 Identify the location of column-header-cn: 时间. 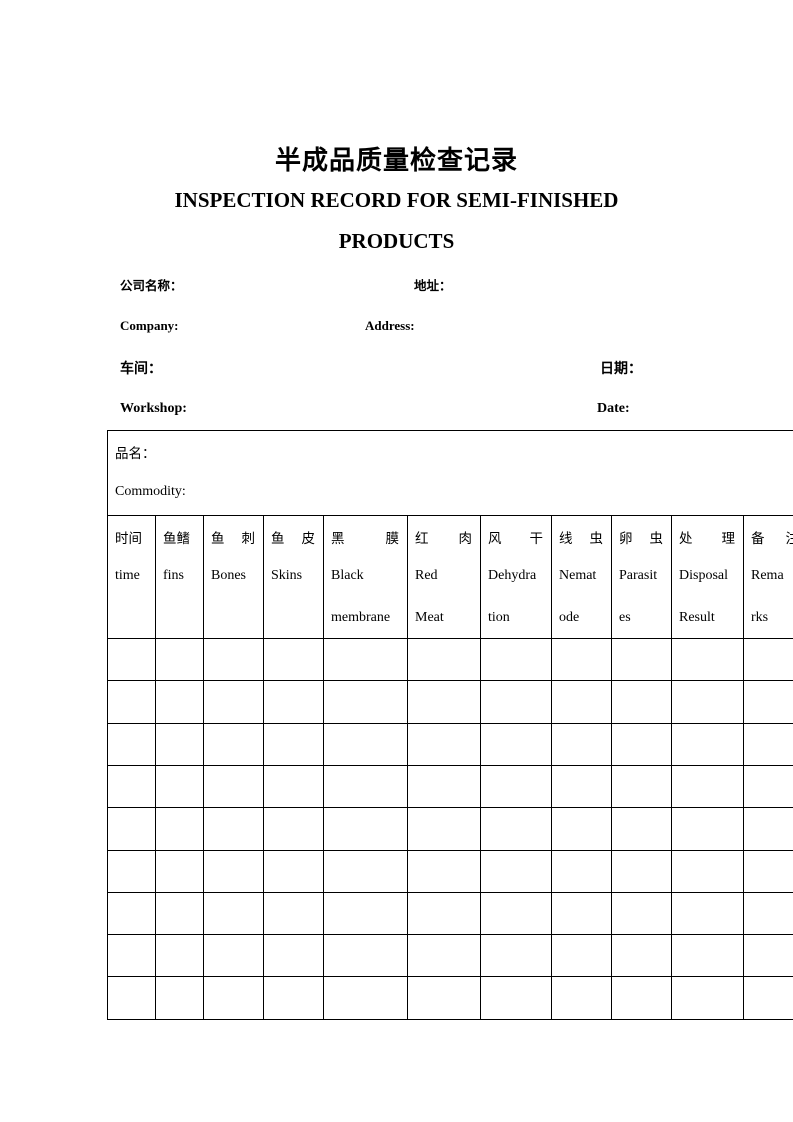
(128, 537).